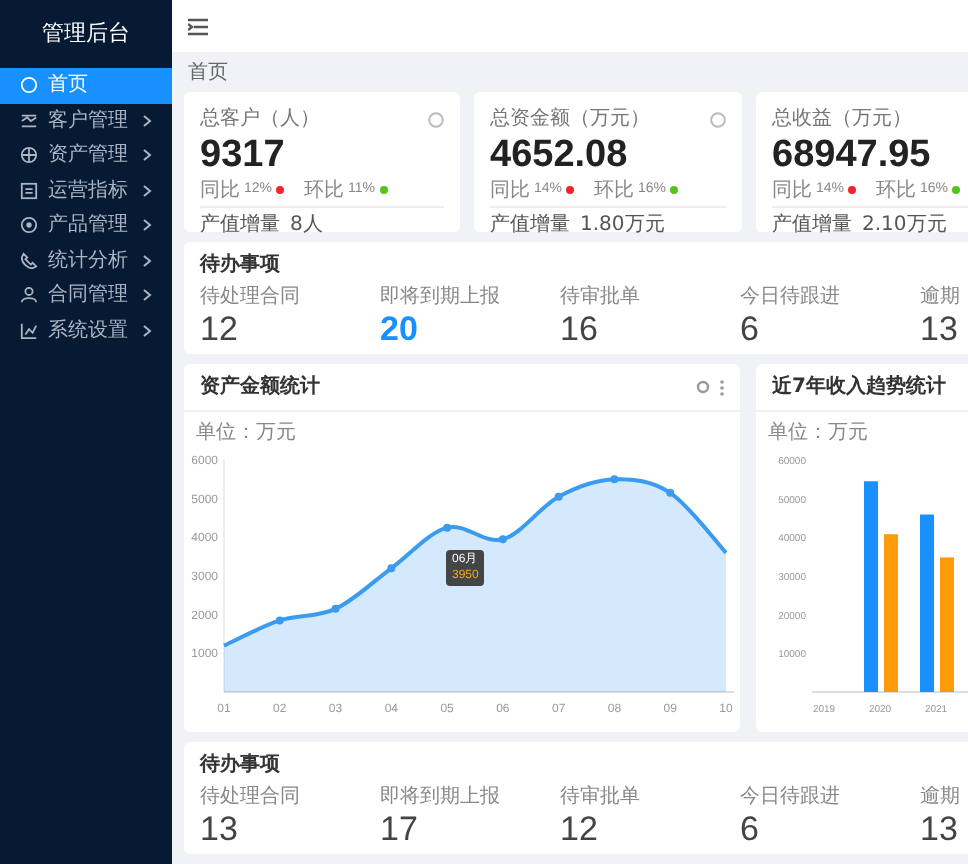 This screenshot has width=968, height=864. Describe the element at coordinates (703, 387) in the screenshot. I see `settings-icon` at that location.